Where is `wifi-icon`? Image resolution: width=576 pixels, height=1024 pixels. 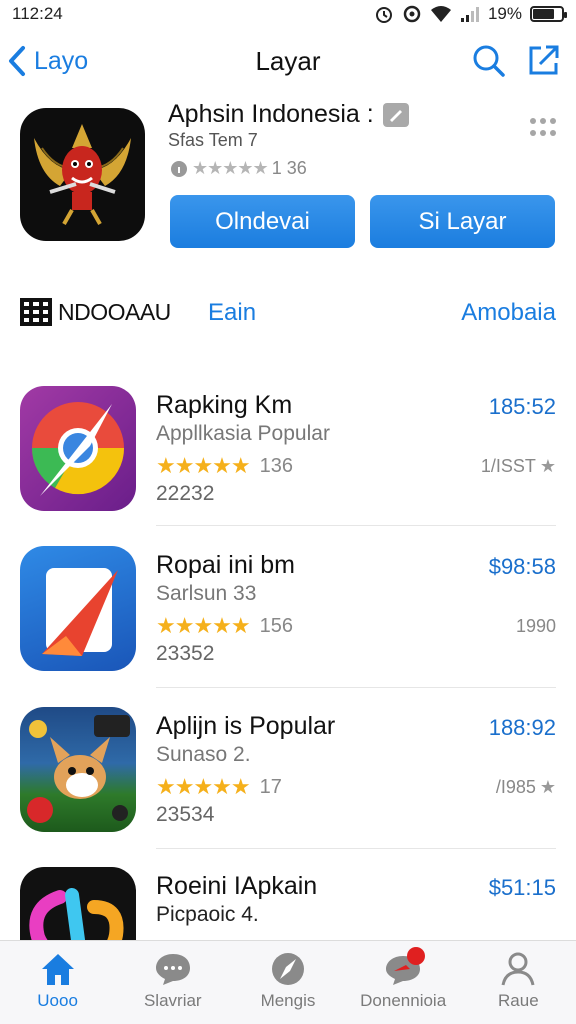 wifi-icon is located at coordinates (440, 14).